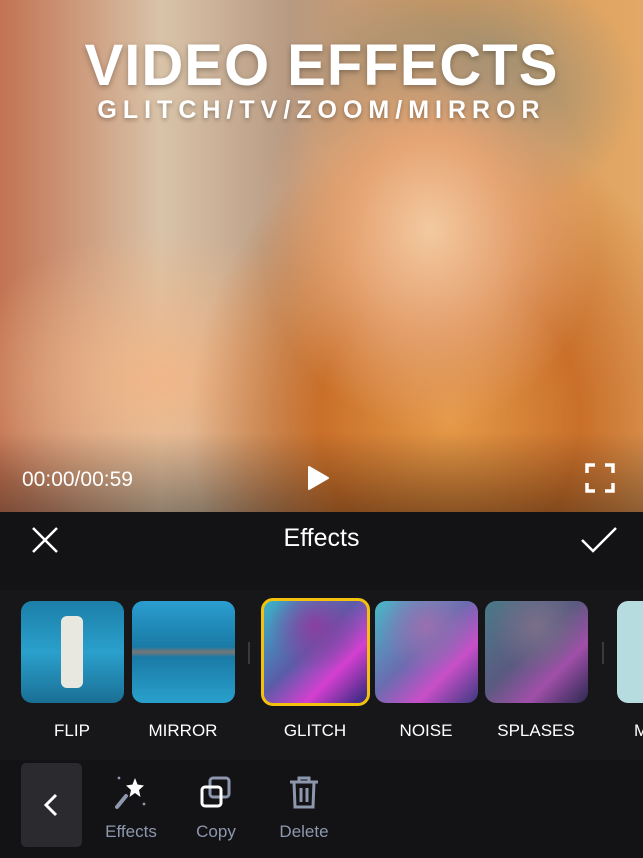  What do you see at coordinates (426, 730) in the screenshot?
I see `effect-label: NOISE` at bounding box center [426, 730].